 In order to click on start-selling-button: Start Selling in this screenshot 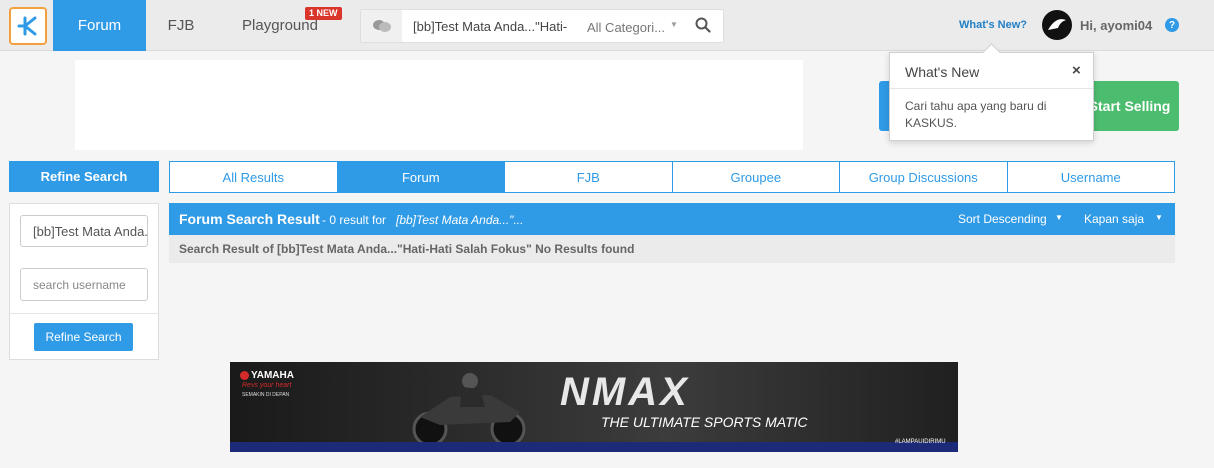, I will do `click(1129, 106)`.